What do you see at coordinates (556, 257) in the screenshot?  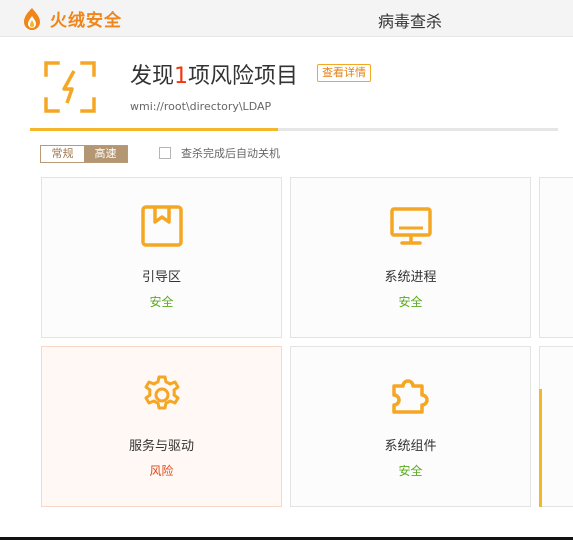 I see `scan-card-partial` at bounding box center [556, 257].